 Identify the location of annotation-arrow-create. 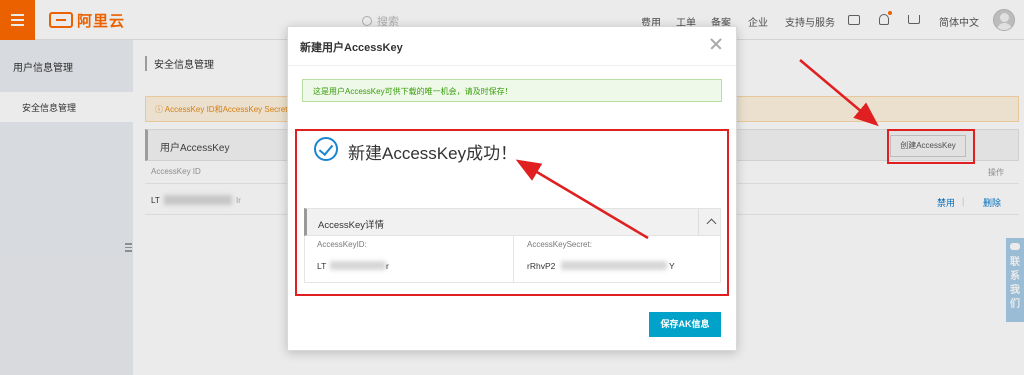
(839, 93).